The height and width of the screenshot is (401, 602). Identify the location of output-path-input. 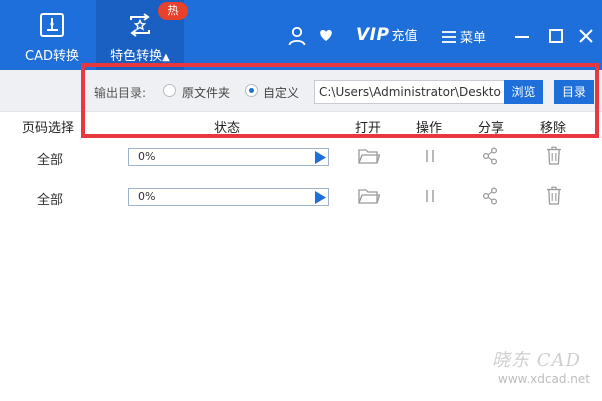
(410, 92).